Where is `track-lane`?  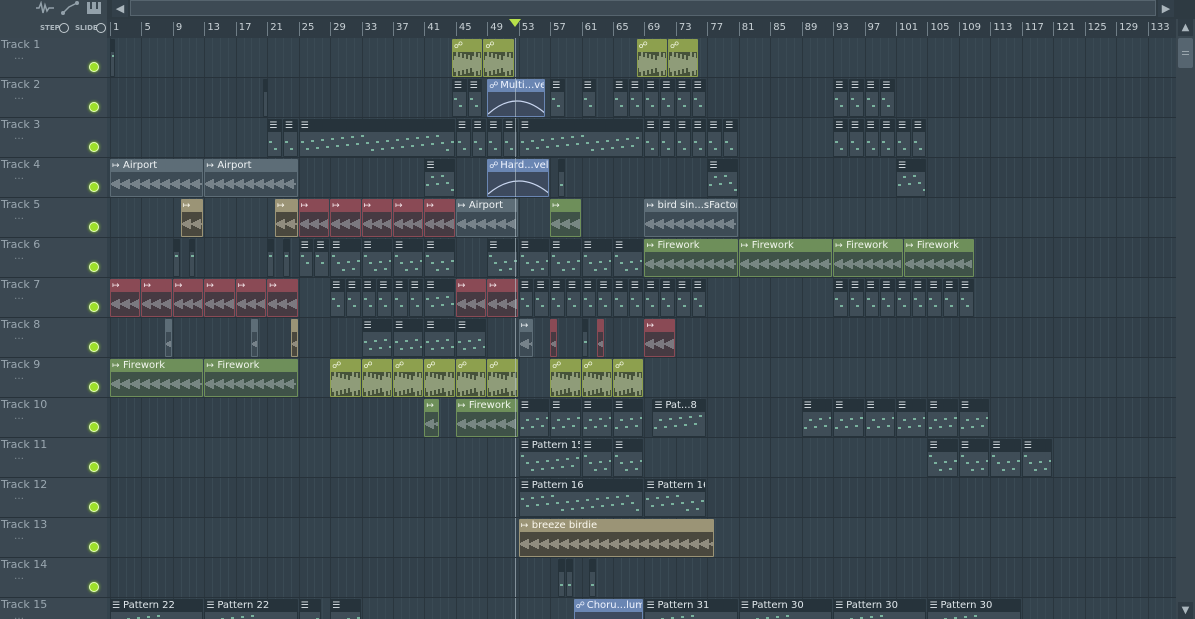 track-lane is located at coordinates (641, 578).